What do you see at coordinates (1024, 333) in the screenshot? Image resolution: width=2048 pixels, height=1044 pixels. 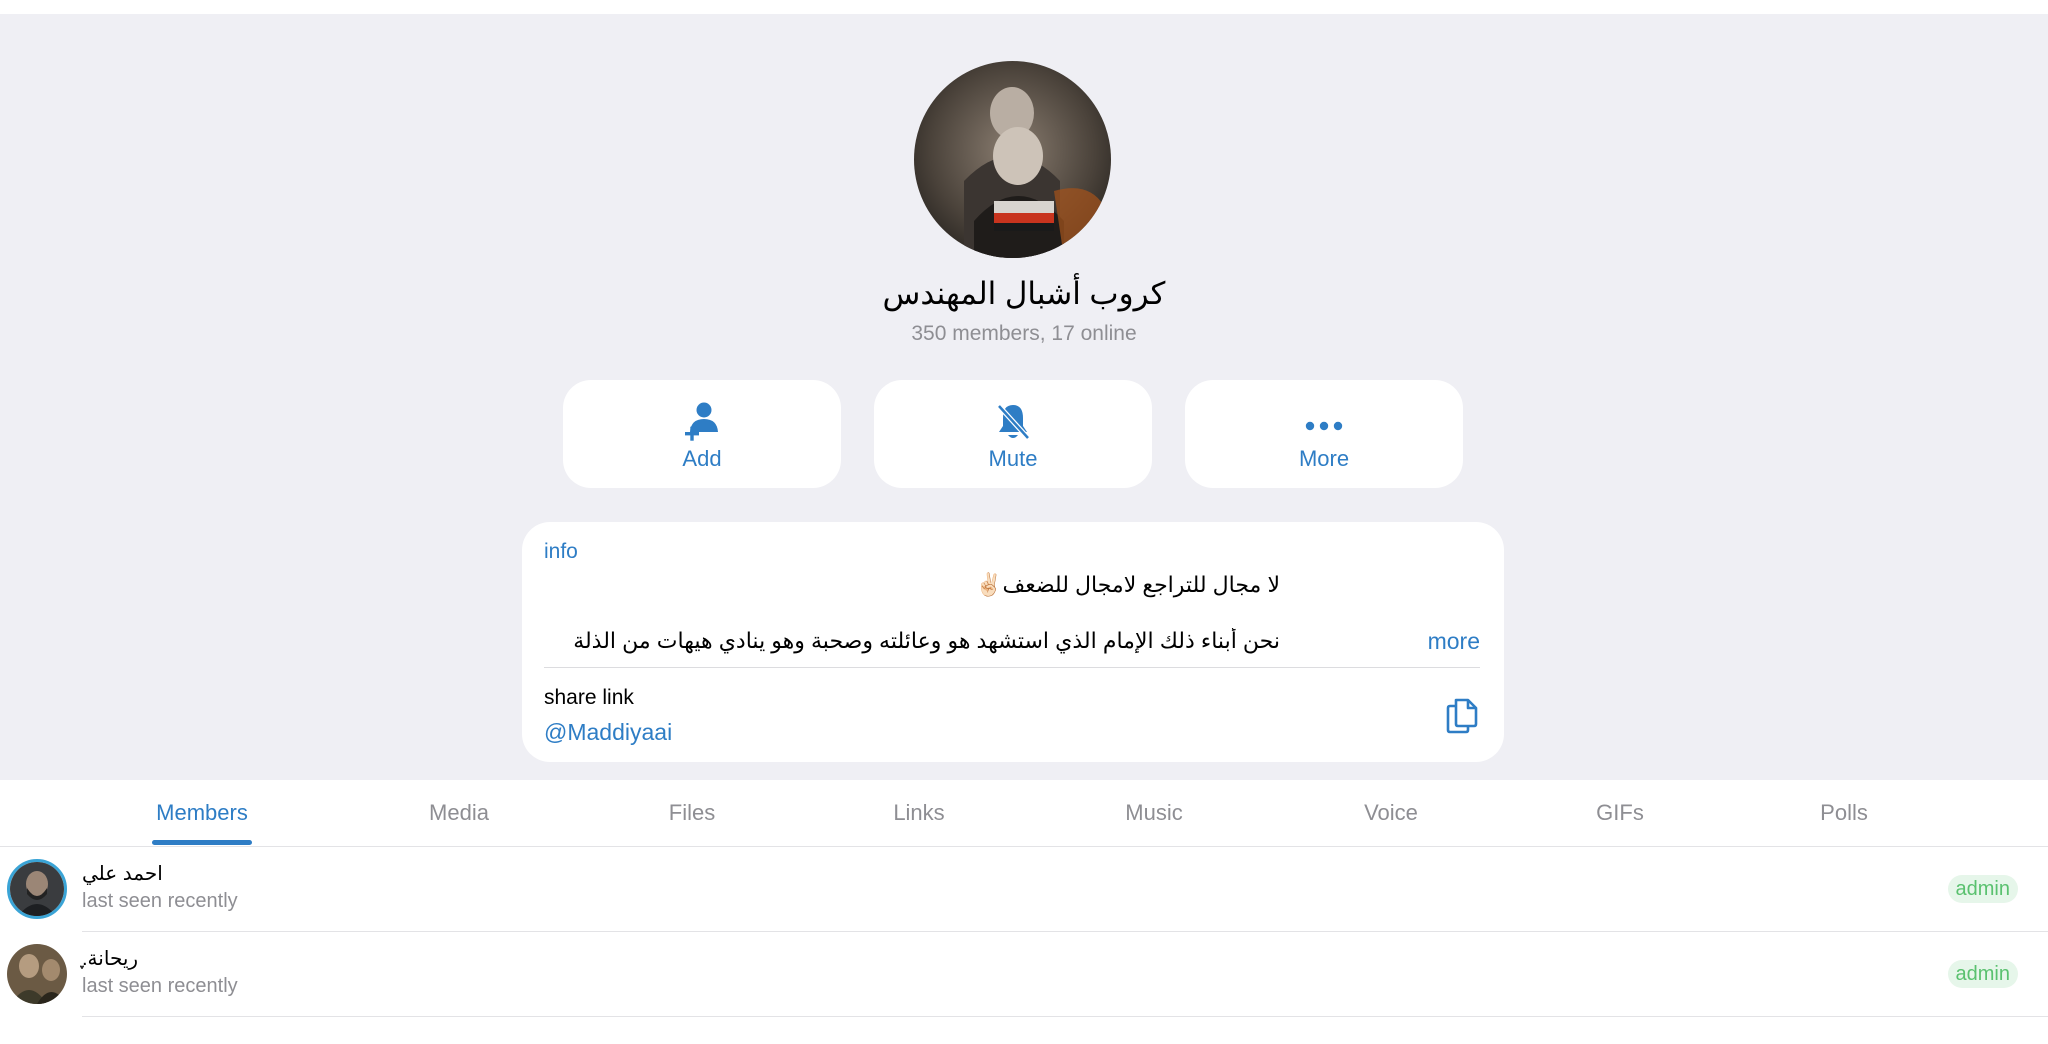 I see `group-member-count: 350 members, 17 online` at bounding box center [1024, 333].